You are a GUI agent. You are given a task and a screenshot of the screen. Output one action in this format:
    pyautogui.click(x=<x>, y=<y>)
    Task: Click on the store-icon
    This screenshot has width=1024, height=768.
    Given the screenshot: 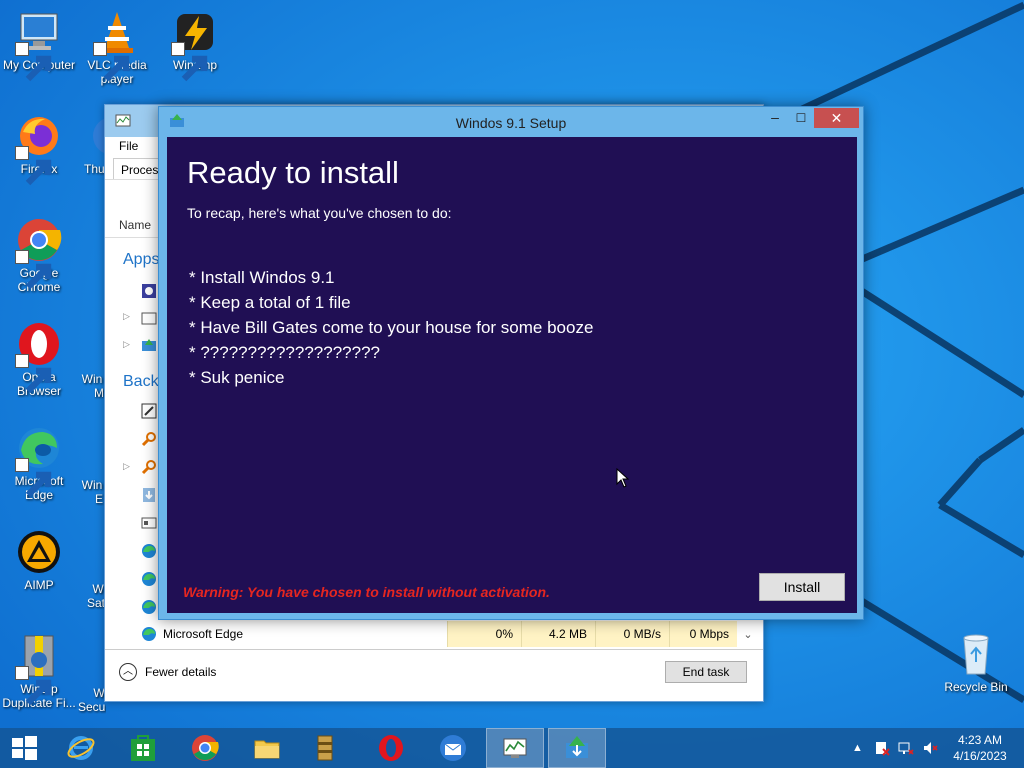 What is the action you would take?
    pyautogui.click(x=143, y=748)
    